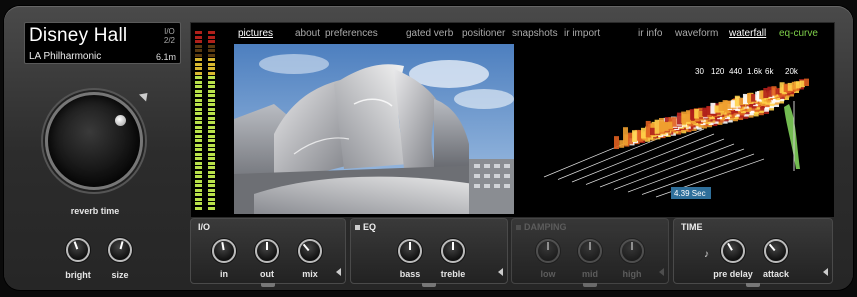 Image resolution: width=857 pixels, height=297 pixels. I want to click on size-knob, so click(120, 250).